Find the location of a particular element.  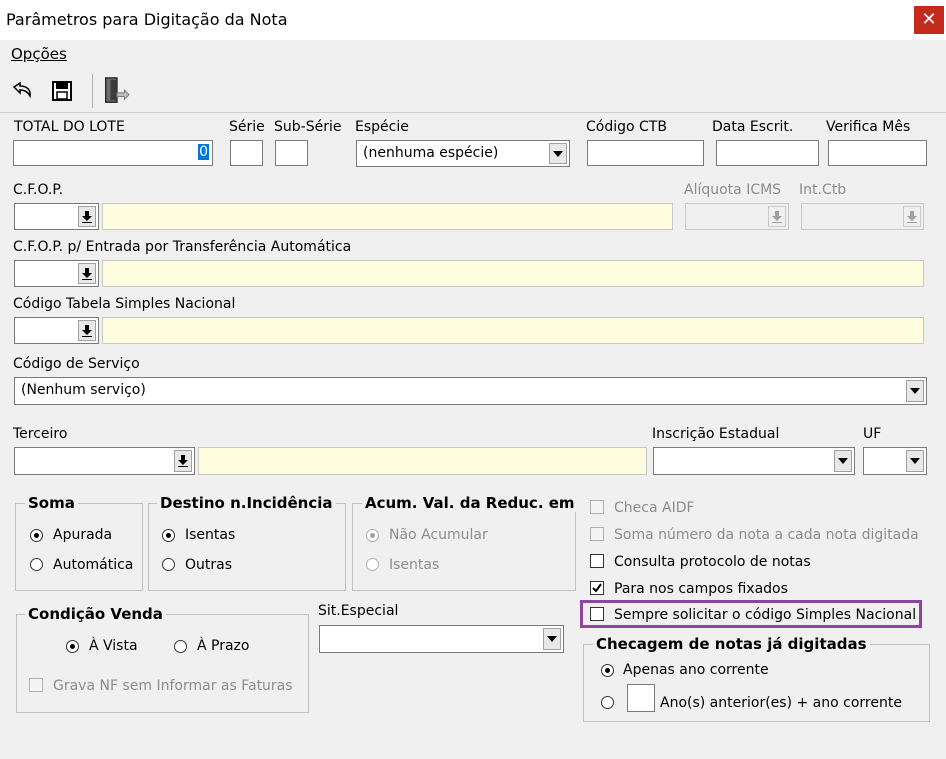

servico-dropdown-arrow is located at coordinates (915, 391).